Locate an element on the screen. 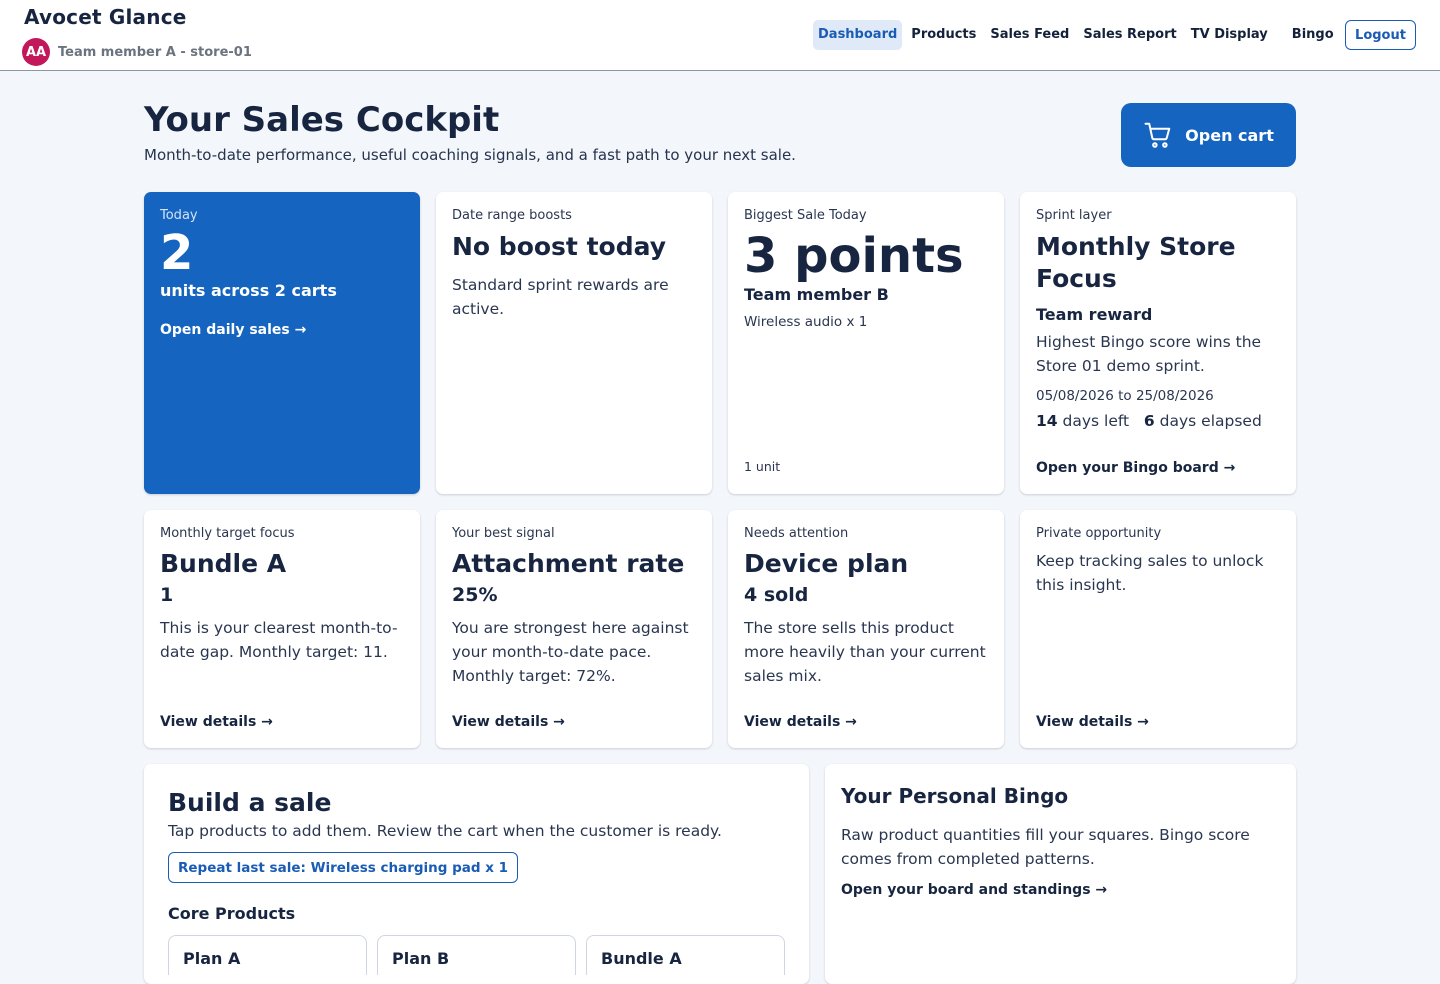 This screenshot has width=1440, height=984. boosts-body: Standard sprint rewards are active. is located at coordinates (560, 297).